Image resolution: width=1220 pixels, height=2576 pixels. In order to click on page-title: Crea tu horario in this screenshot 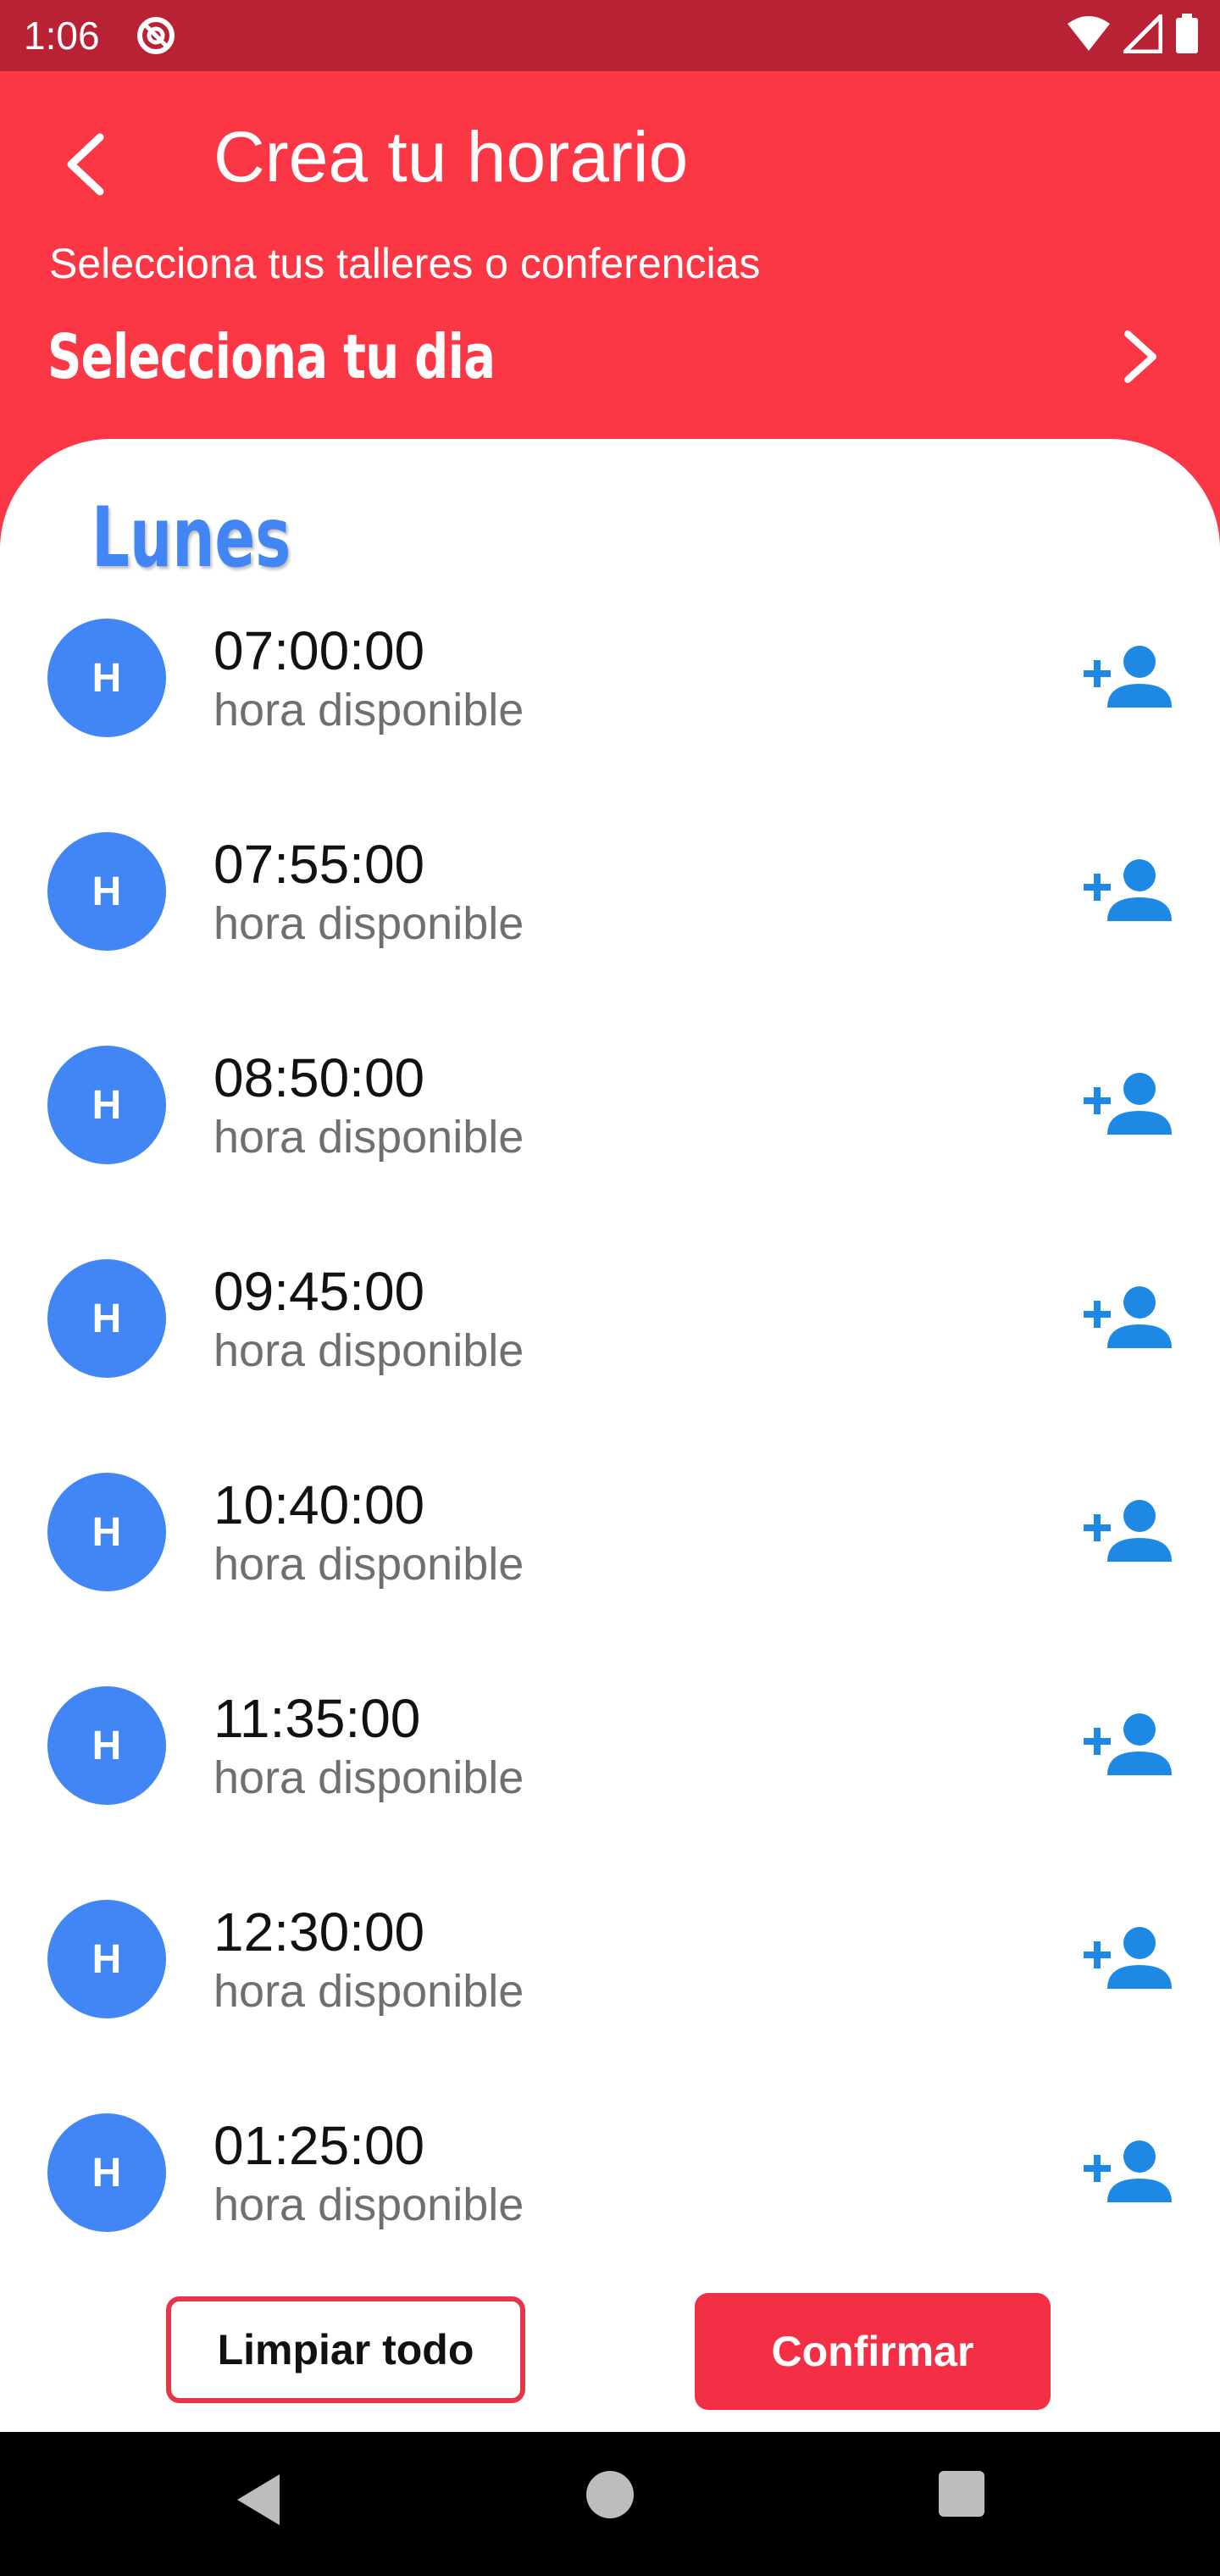, I will do `click(451, 157)`.